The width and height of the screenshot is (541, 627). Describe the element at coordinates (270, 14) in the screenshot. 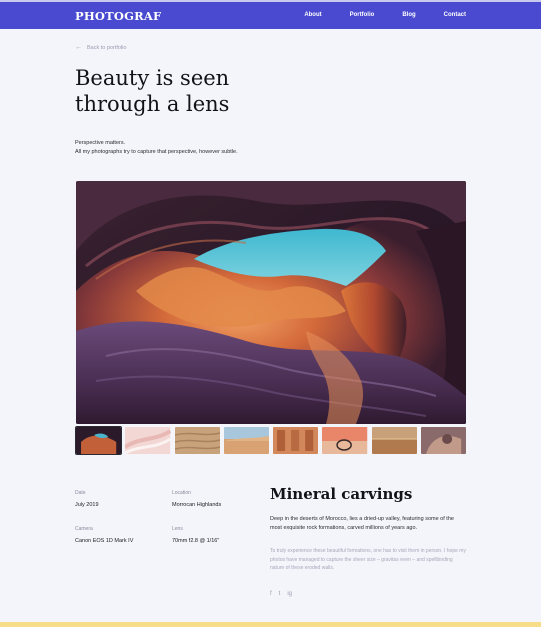

I see `top-navigation-bar: PHOTOGRAF About Portfolio Blog Contact` at that location.